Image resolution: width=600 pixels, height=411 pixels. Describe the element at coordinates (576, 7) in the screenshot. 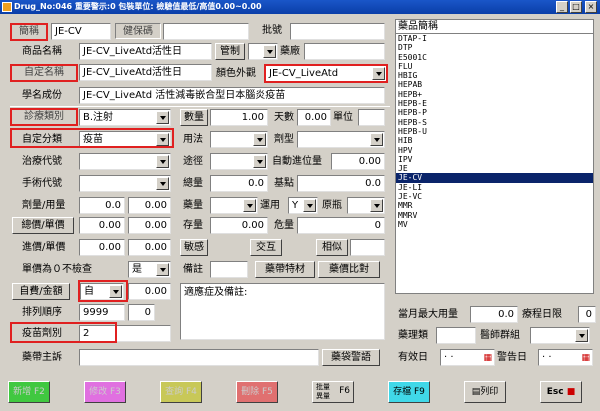

I see `maximize-button: □` at that location.